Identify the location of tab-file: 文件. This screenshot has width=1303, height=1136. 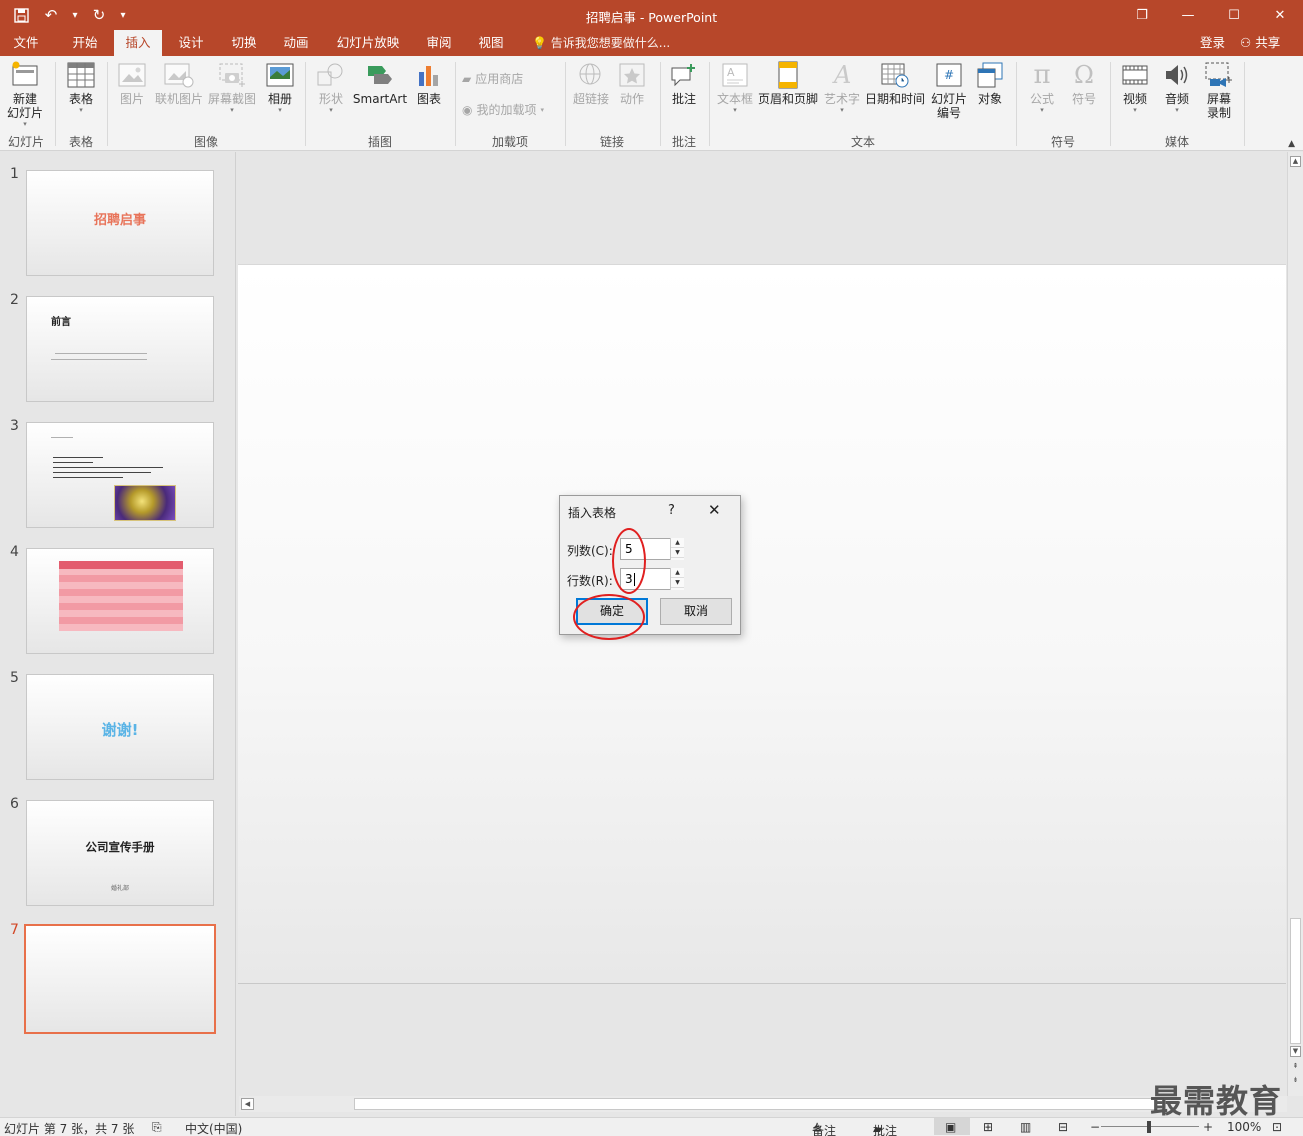
(26, 43).